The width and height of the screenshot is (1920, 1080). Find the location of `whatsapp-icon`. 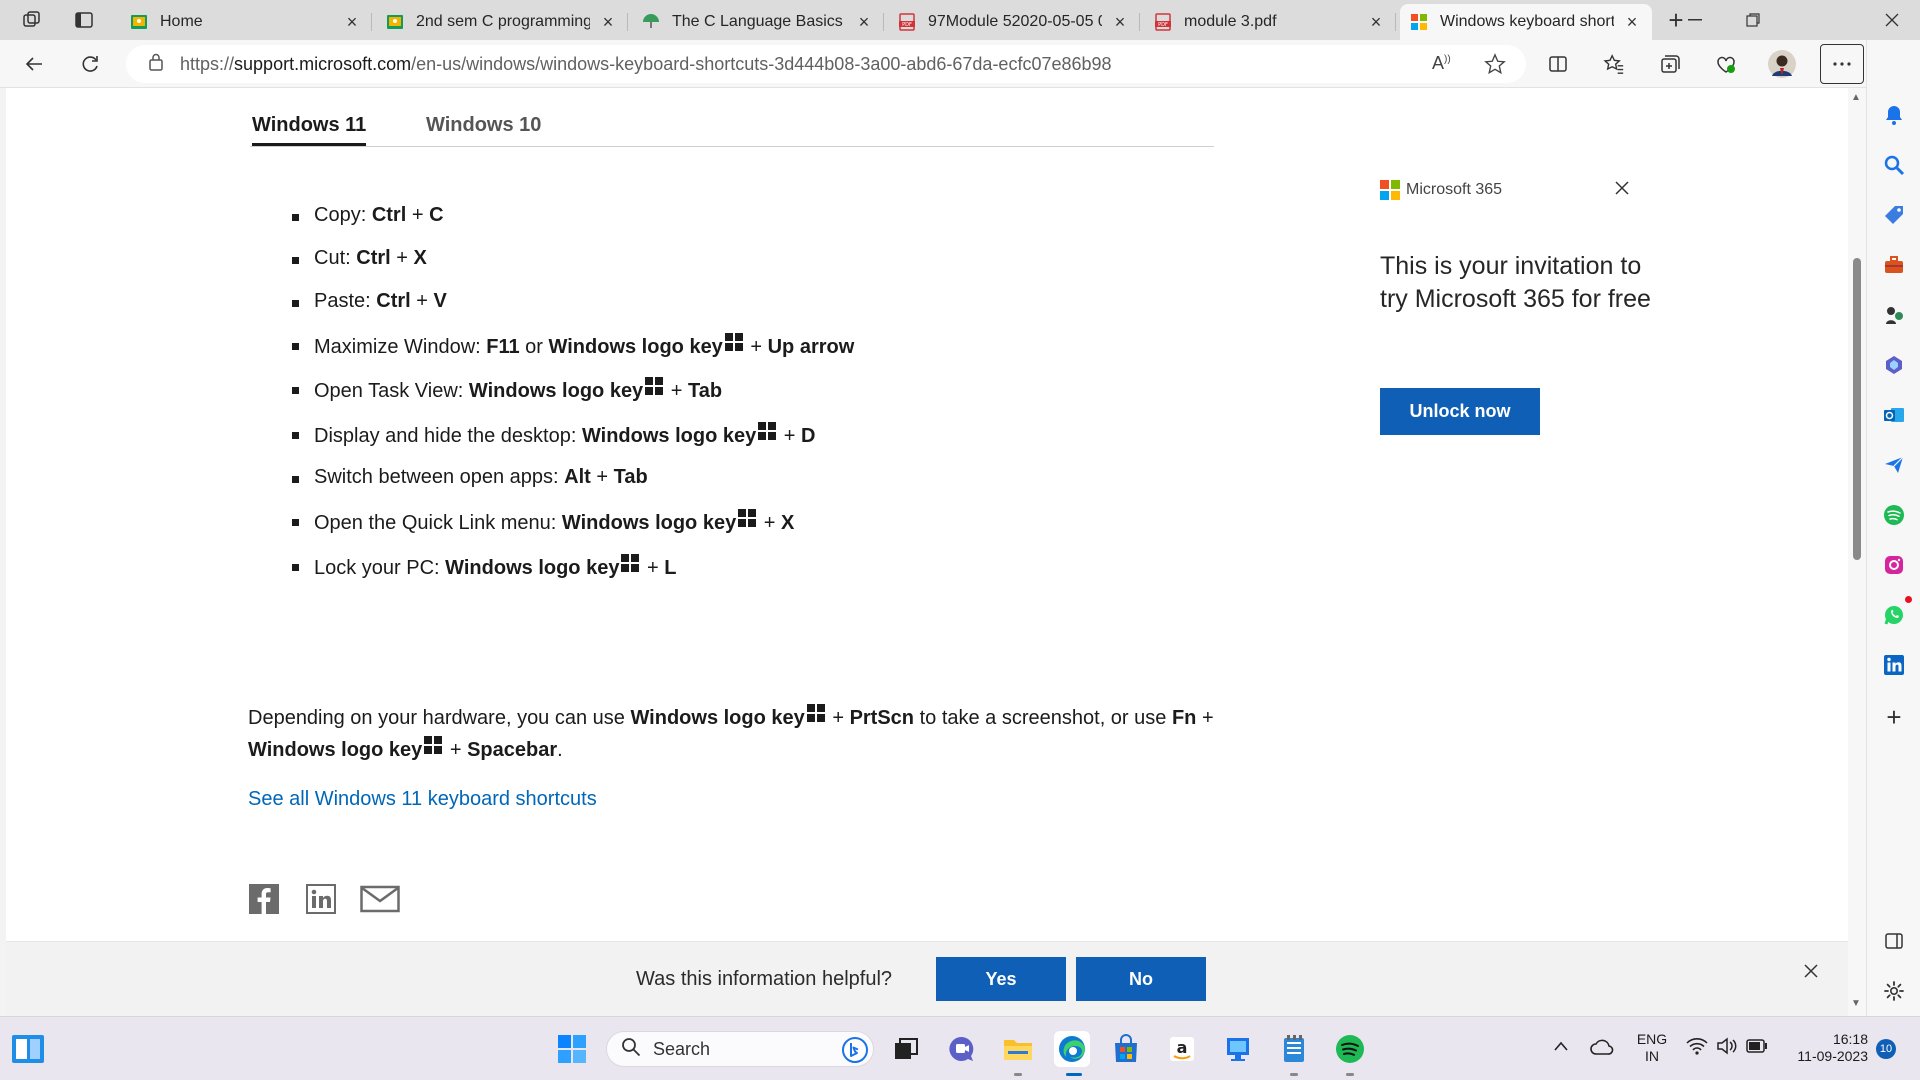

whatsapp-icon is located at coordinates (1896, 612).